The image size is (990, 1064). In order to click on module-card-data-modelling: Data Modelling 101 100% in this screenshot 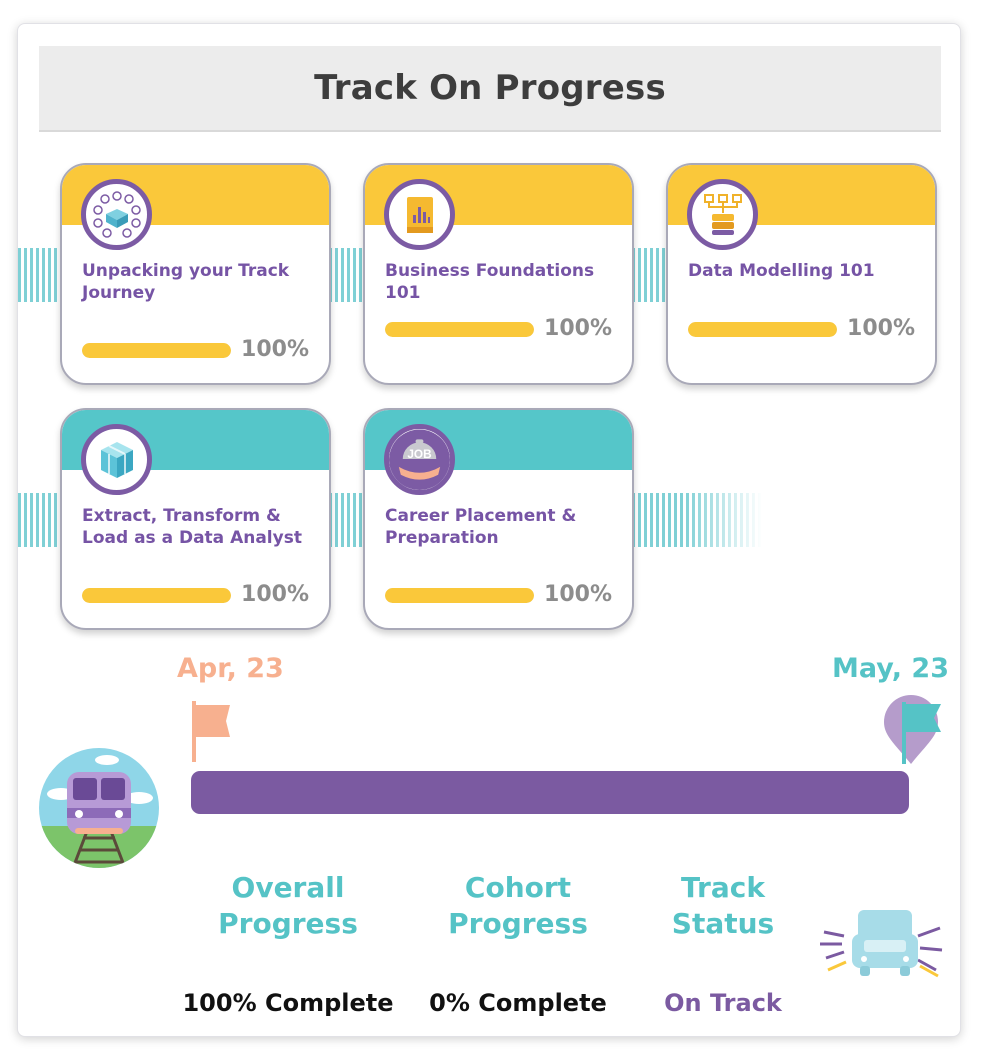, I will do `click(801, 274)`.